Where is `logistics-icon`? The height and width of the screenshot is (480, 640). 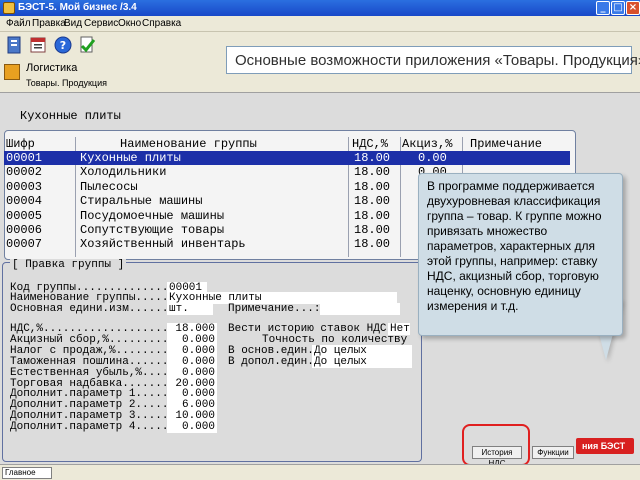 logistics-icon is located at coordinates (12, 72).